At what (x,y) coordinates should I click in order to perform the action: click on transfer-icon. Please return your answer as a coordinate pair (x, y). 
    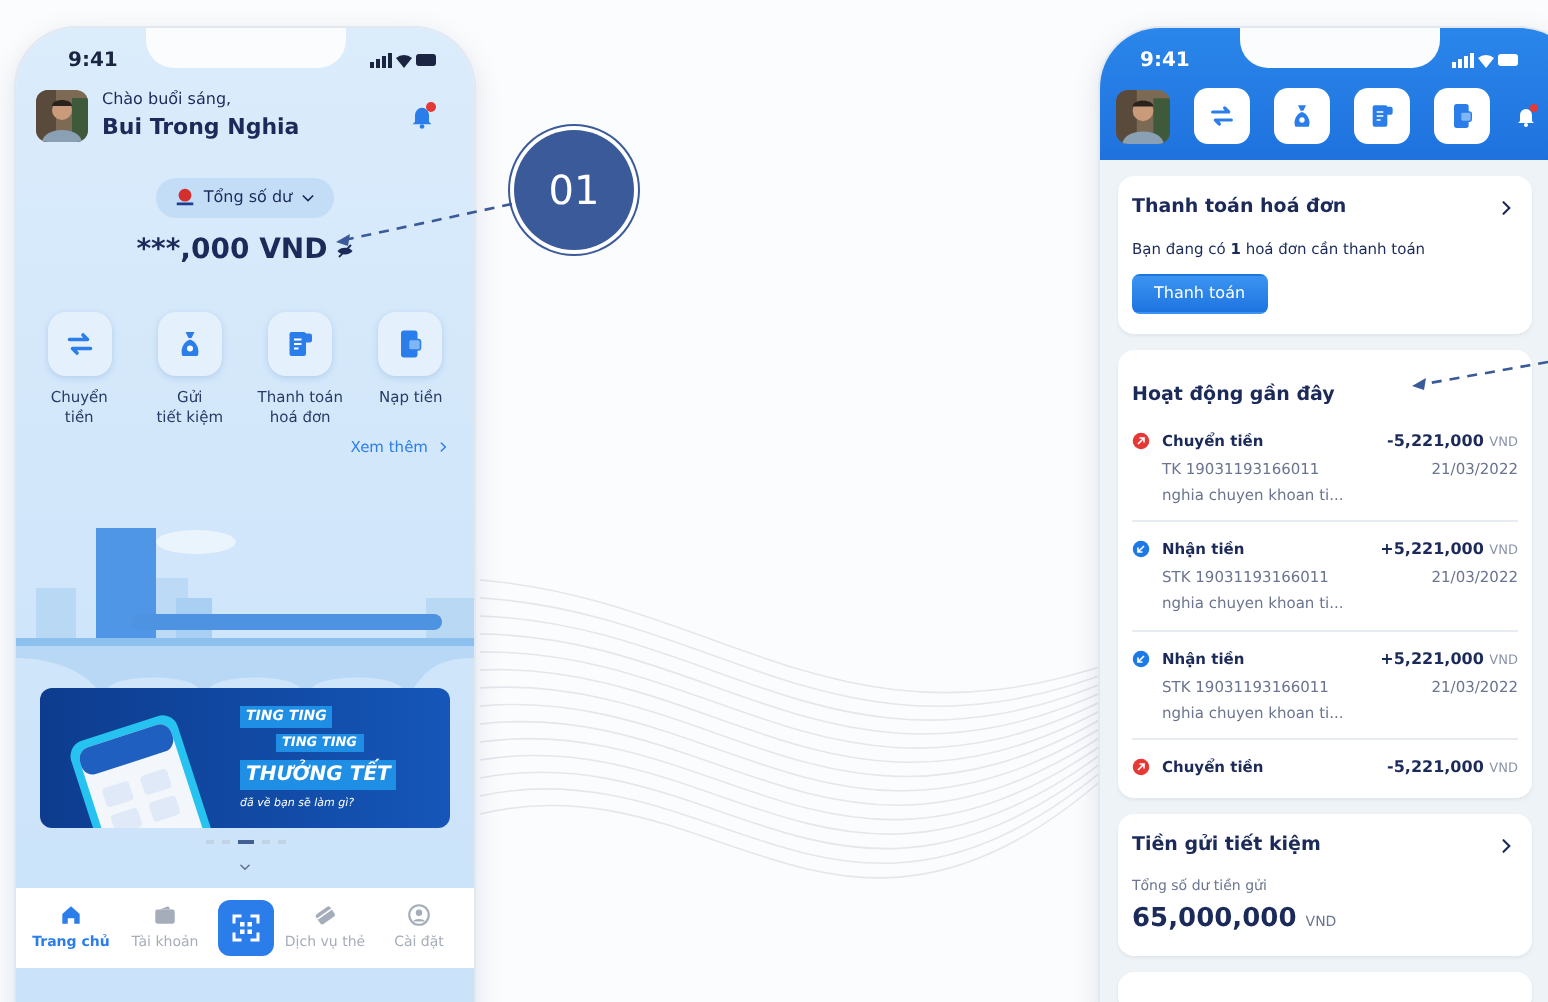
    Looking at the image, I should click on (1222, 116).